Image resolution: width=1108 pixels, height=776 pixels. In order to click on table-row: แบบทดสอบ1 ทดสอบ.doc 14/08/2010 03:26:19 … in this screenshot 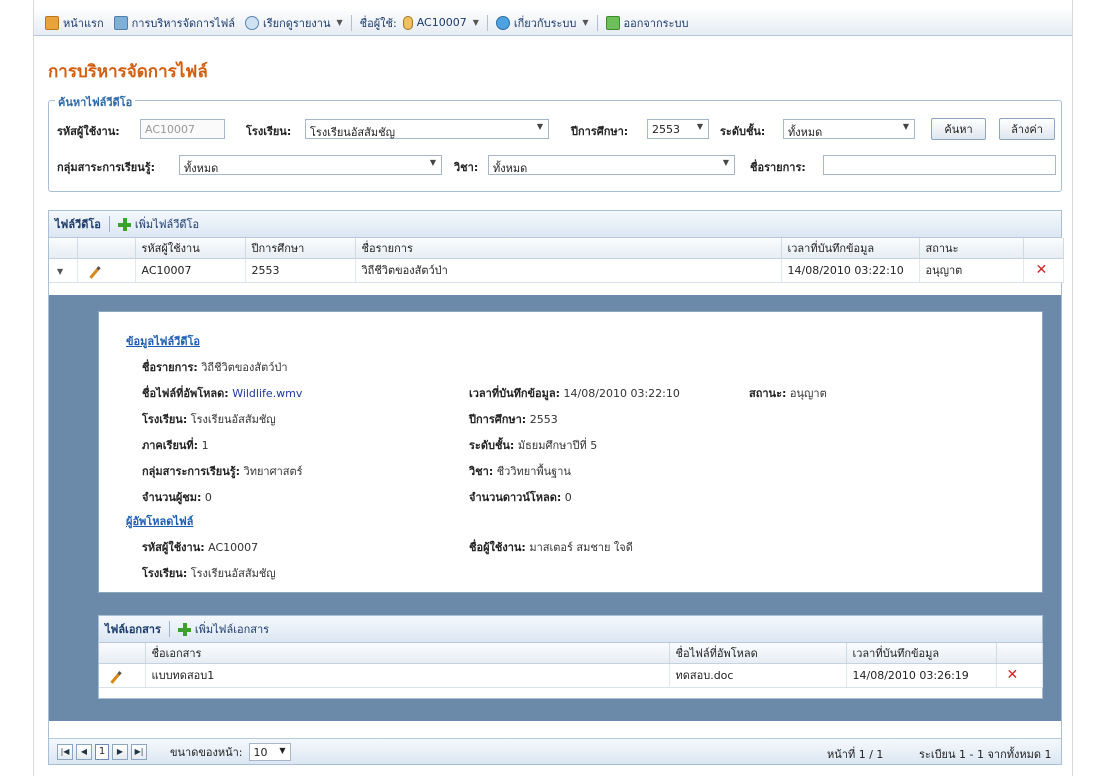, I will do `click(571, 675)`.